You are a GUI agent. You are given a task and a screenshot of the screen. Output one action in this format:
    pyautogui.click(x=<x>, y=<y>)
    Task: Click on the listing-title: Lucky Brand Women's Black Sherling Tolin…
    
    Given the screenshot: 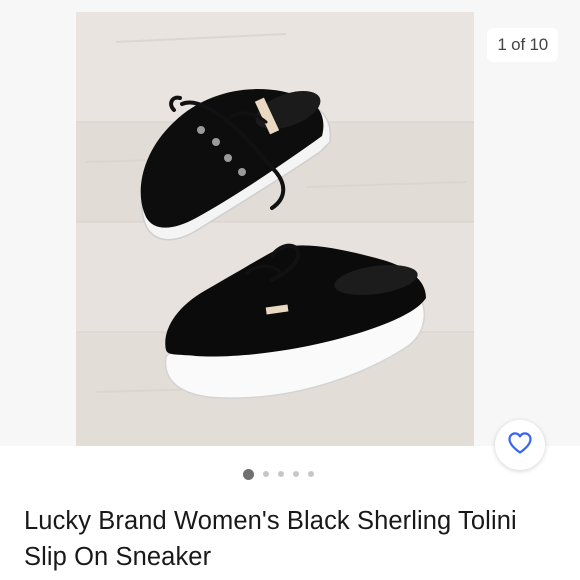 What is the action you would take?
    pyautogui.click(x=270, y=539)
    